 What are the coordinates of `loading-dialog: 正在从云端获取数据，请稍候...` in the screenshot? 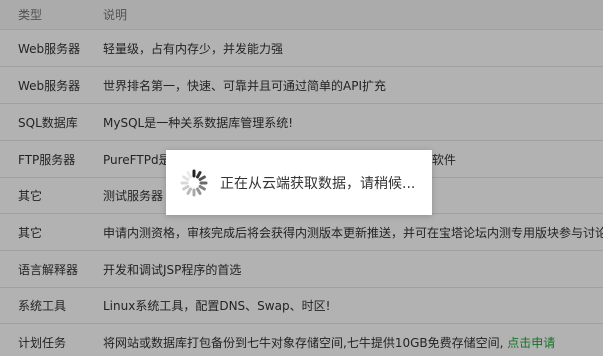 It's located at (299, 182).